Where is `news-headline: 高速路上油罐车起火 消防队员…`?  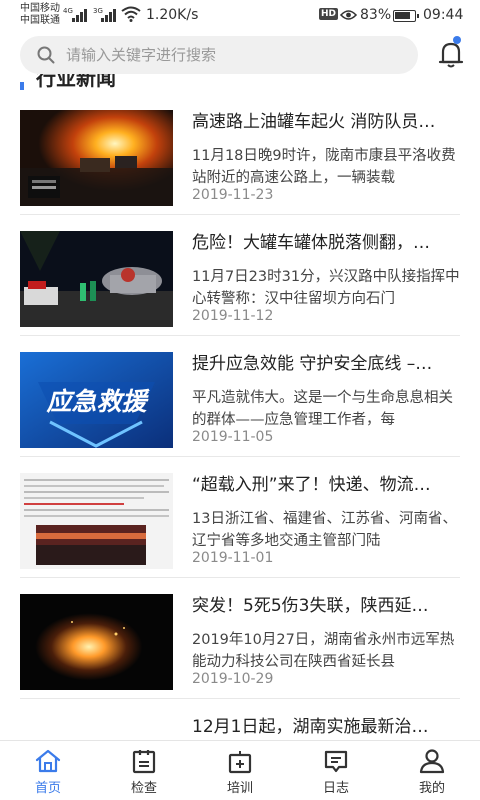
news-headline: 高速路上油罐车起火 消防队员… is located at coordinates (326, 122).